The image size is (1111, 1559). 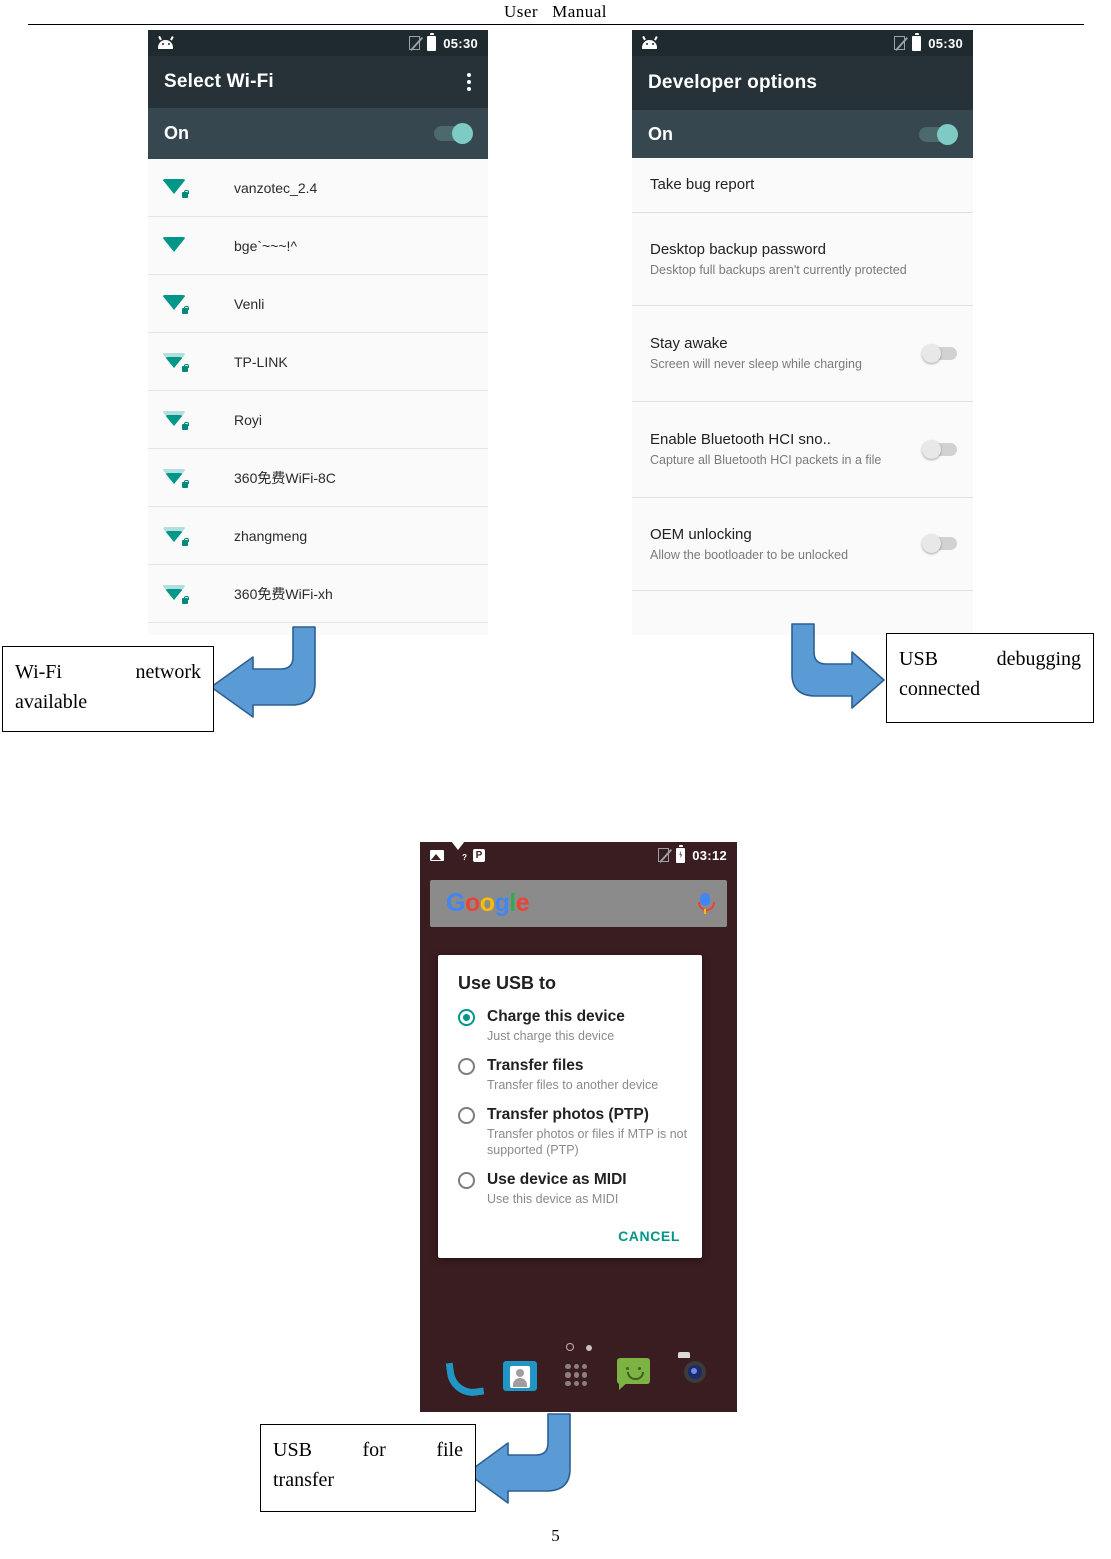 What do you see at coordinates (318, 304) in the screenshot?
I see `wifi-network-row: Venli` at bounding box center [318, 304].